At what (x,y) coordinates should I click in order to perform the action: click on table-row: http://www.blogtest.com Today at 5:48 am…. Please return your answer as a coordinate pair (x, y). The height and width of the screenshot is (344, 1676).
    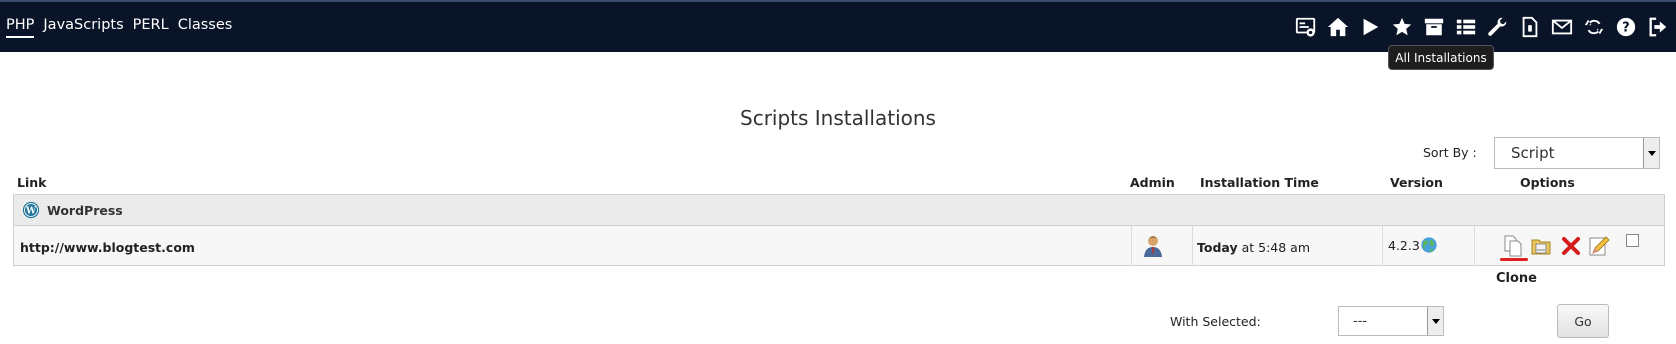
    Looking at the image, I should click on (839, 246).